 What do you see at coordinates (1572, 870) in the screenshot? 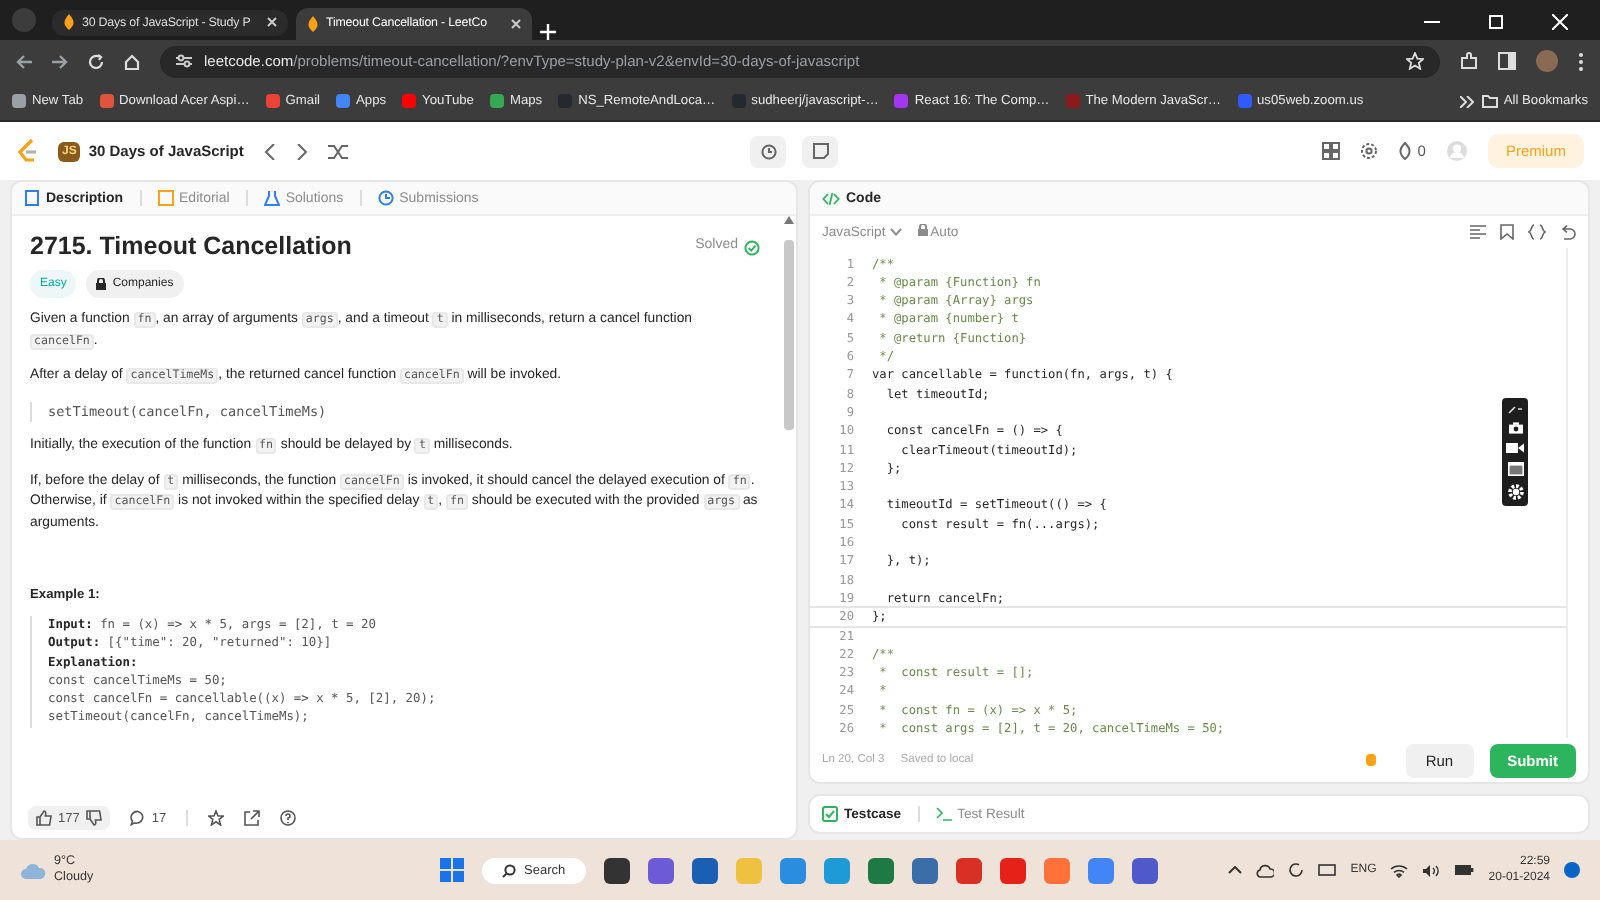
I see `notification-icon` at bounding box center [1572, 870].